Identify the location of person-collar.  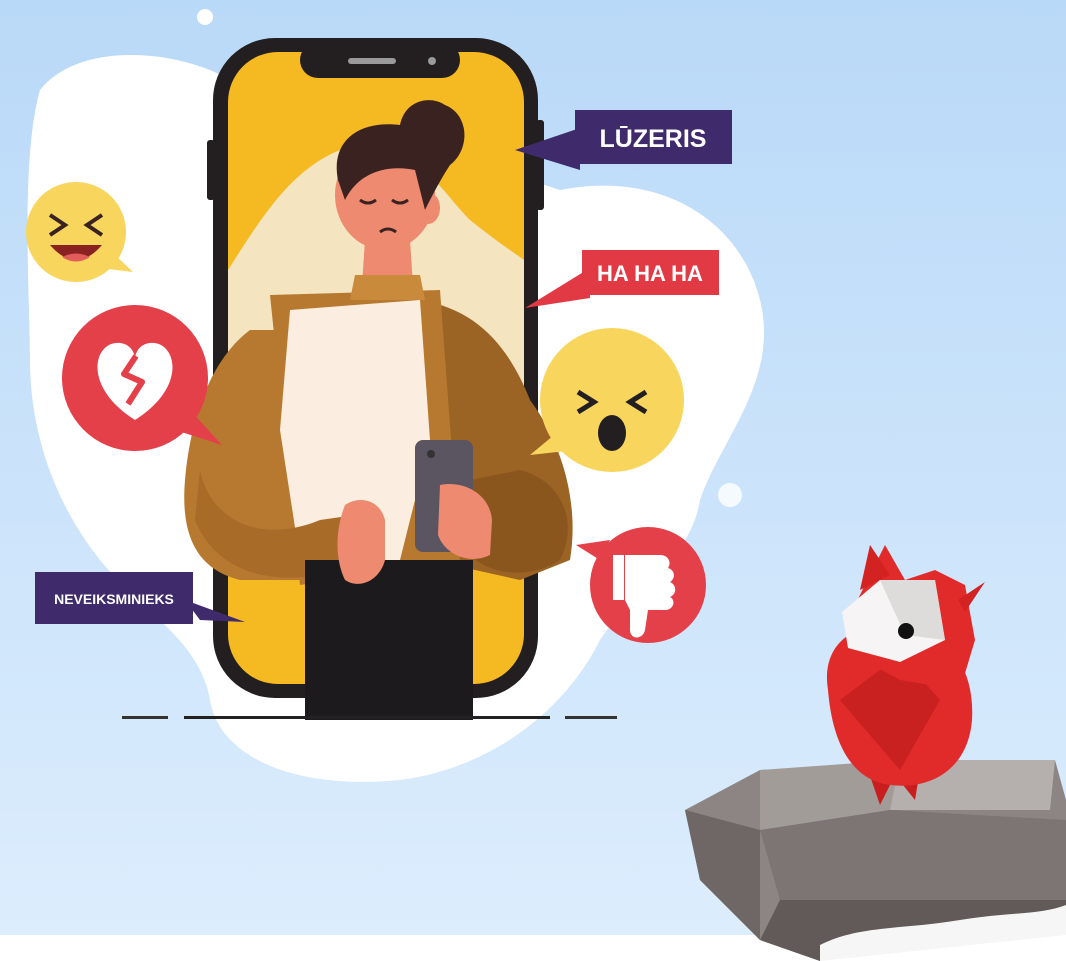
(387, 287).